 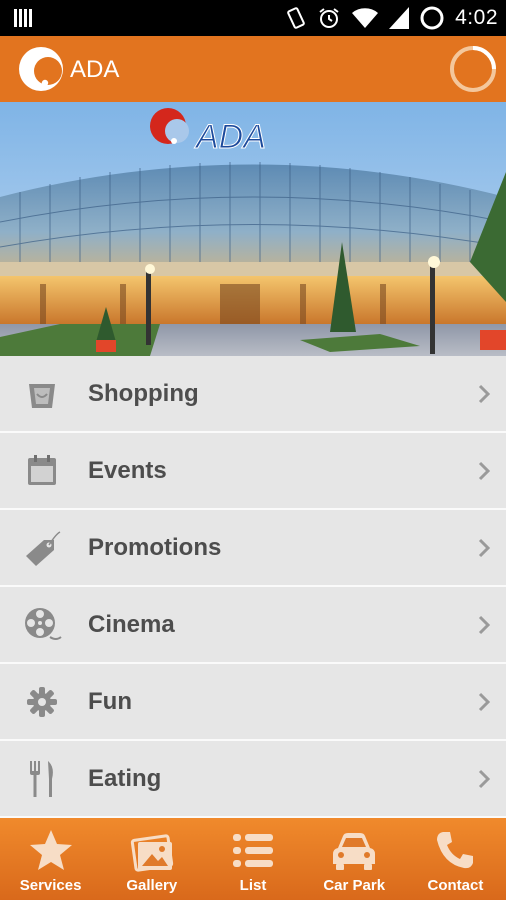 I want to click on film-reel-icon, so click(x=43, y=624).